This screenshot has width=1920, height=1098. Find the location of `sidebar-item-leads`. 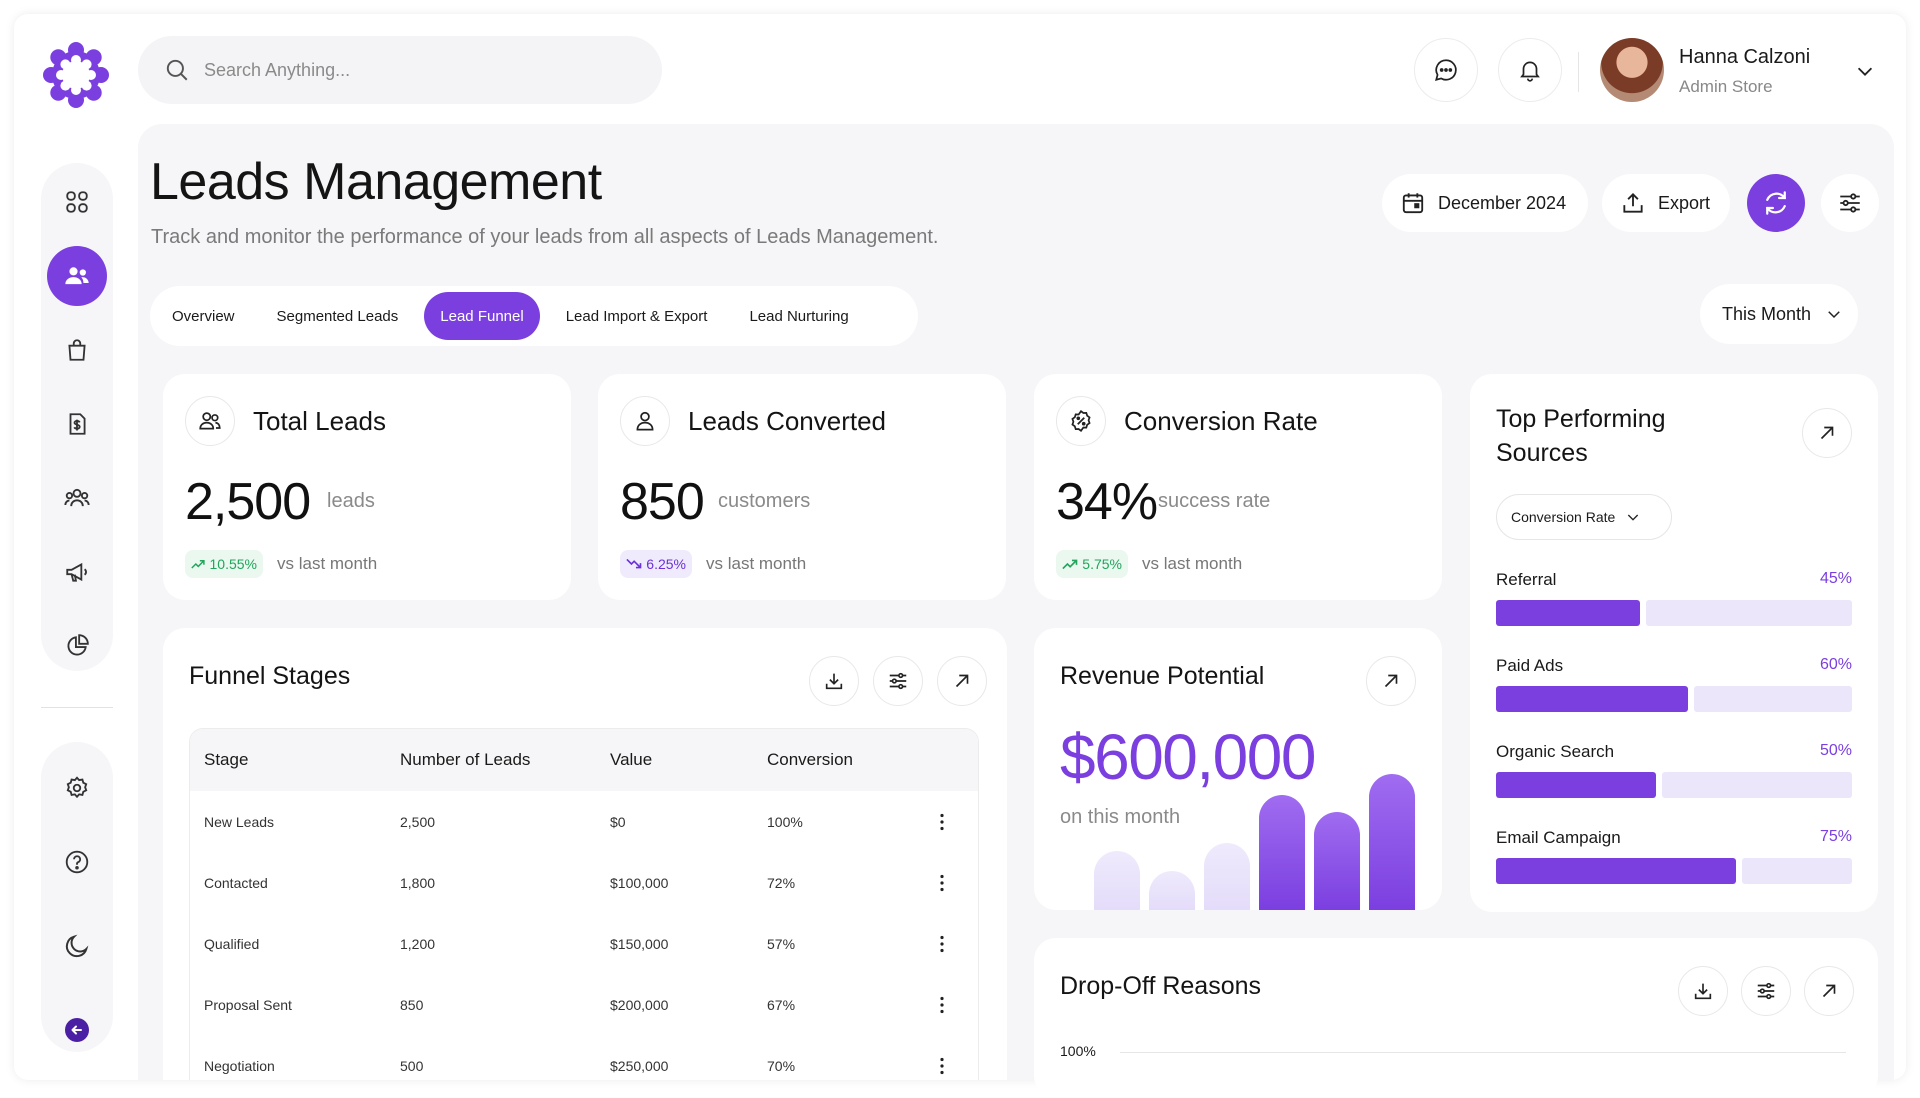

sidebar-item-leads is located at coordinates (77, 276).